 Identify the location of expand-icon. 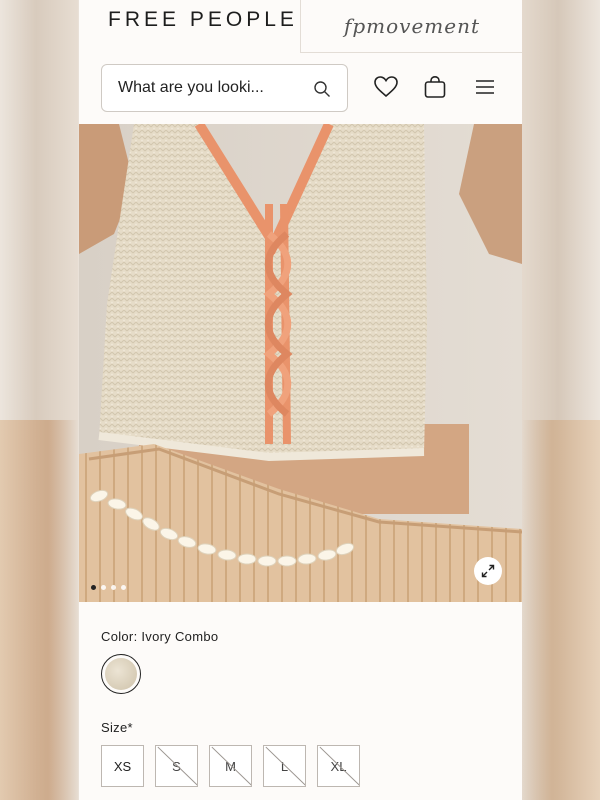
(488, 571).